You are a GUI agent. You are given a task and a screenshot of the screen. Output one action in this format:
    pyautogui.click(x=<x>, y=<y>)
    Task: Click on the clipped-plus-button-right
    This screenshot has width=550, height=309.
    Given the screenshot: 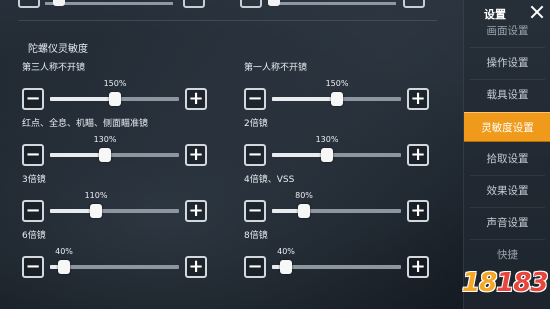 What is the action you would take?
    pyautogui.click(x=414, y=4)
    